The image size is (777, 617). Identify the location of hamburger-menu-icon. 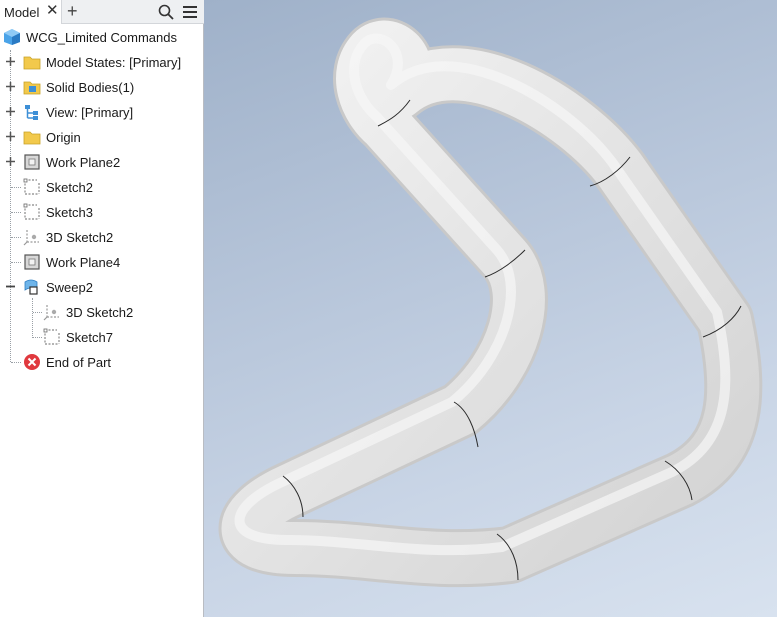
(190, 12).